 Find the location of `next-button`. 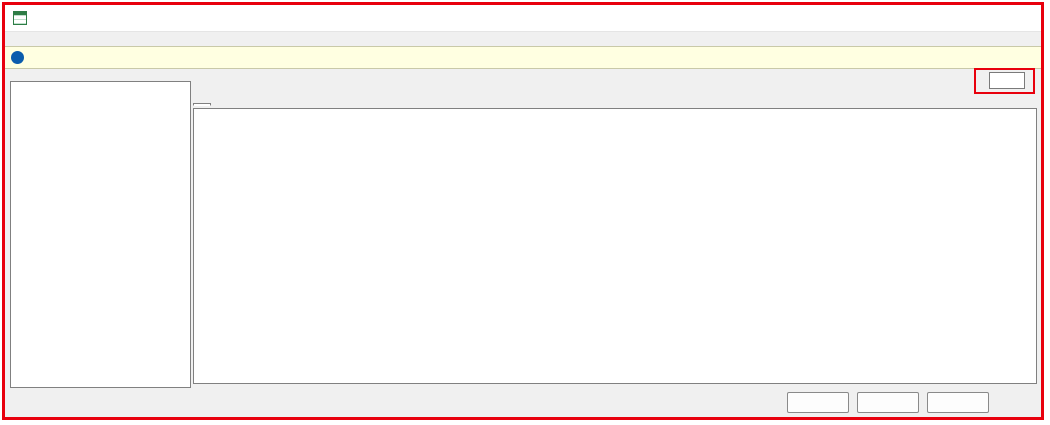

next-button is located at coordinates (888, 402).